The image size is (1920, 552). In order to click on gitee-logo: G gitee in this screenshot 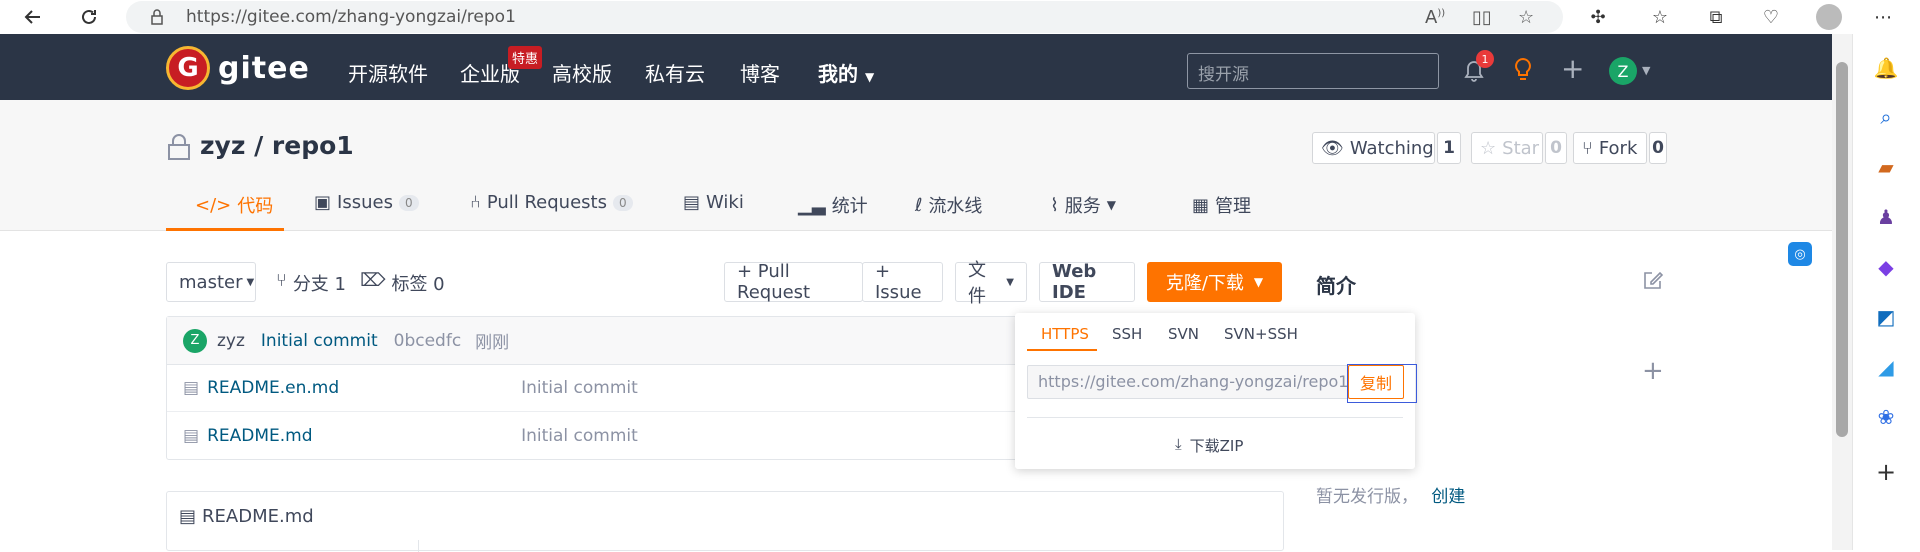, I will do `click(238, 68)`.